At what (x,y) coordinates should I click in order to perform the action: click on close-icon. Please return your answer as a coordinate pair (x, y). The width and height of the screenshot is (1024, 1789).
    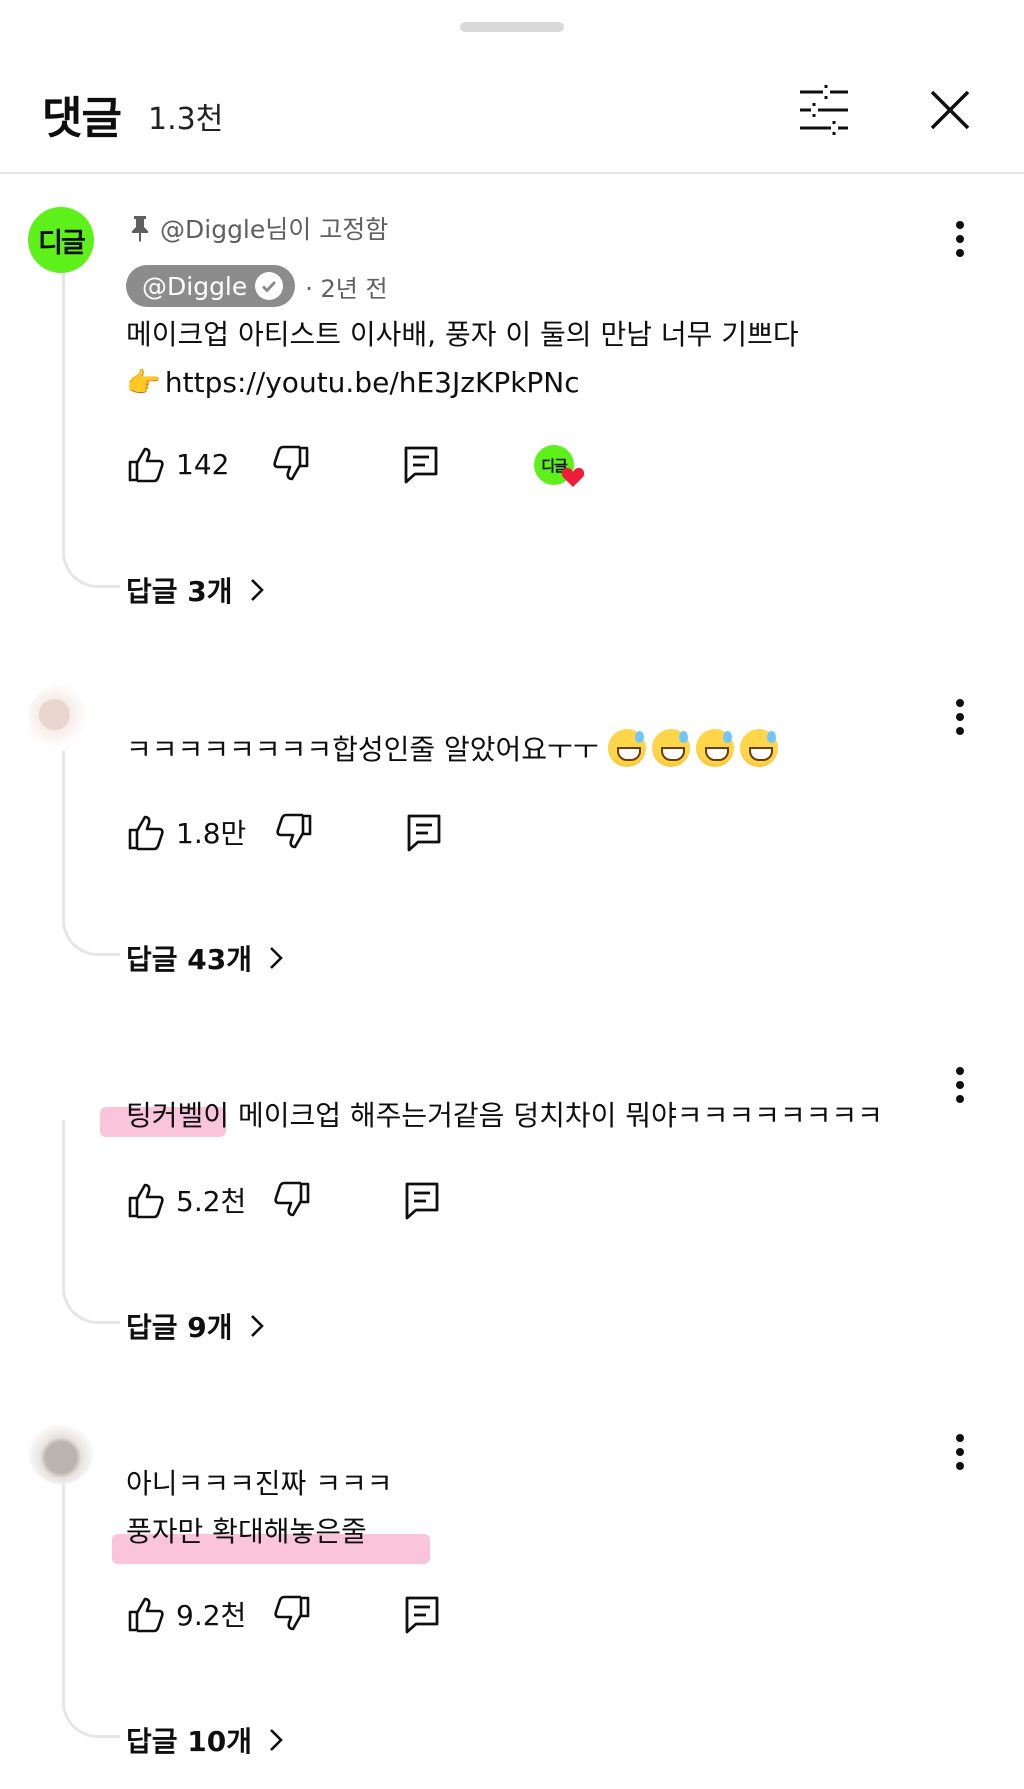
    Looking at the image, I should click on (950, 110).